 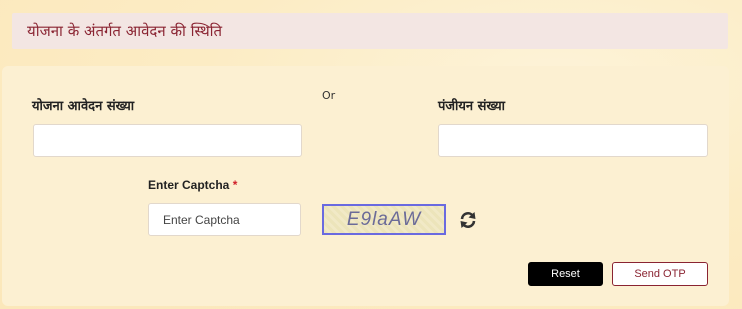 I want to click on captcha-label: Enter Captcha *, so click(x=192, y=185).